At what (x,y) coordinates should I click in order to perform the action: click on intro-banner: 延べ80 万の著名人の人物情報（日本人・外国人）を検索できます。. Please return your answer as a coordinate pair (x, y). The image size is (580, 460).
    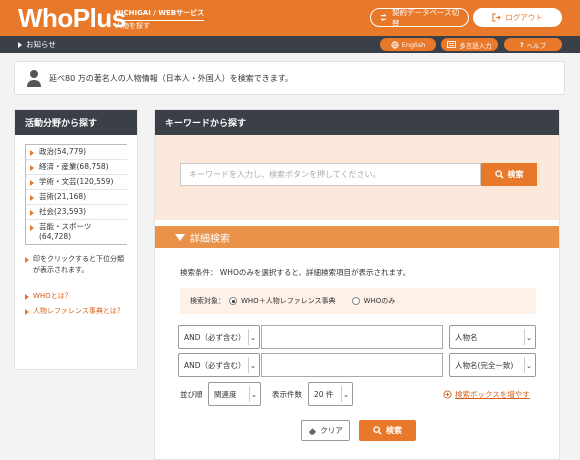
    Looking at the image, I should click on (289, 78).